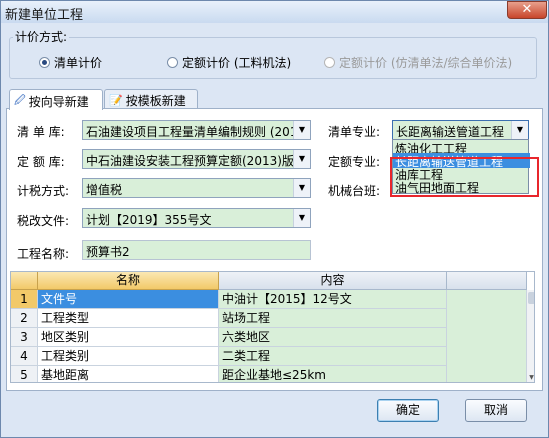 Image resolution: width=549 pixels, height=438 pixels. I want to click on tax-value: 增值税, so click(104, 190).